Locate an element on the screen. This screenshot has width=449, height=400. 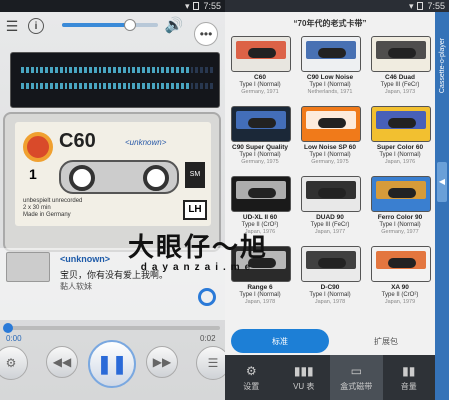
volume-slider is located at coordinates (110, 25).